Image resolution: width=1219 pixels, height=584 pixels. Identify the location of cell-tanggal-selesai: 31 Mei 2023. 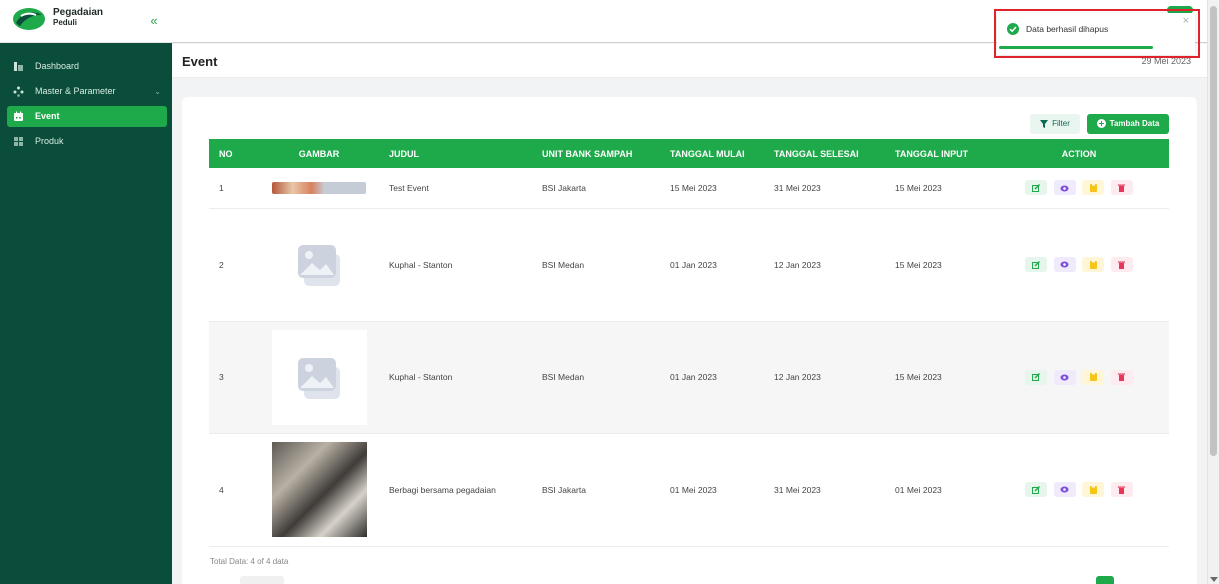
(826, 188).